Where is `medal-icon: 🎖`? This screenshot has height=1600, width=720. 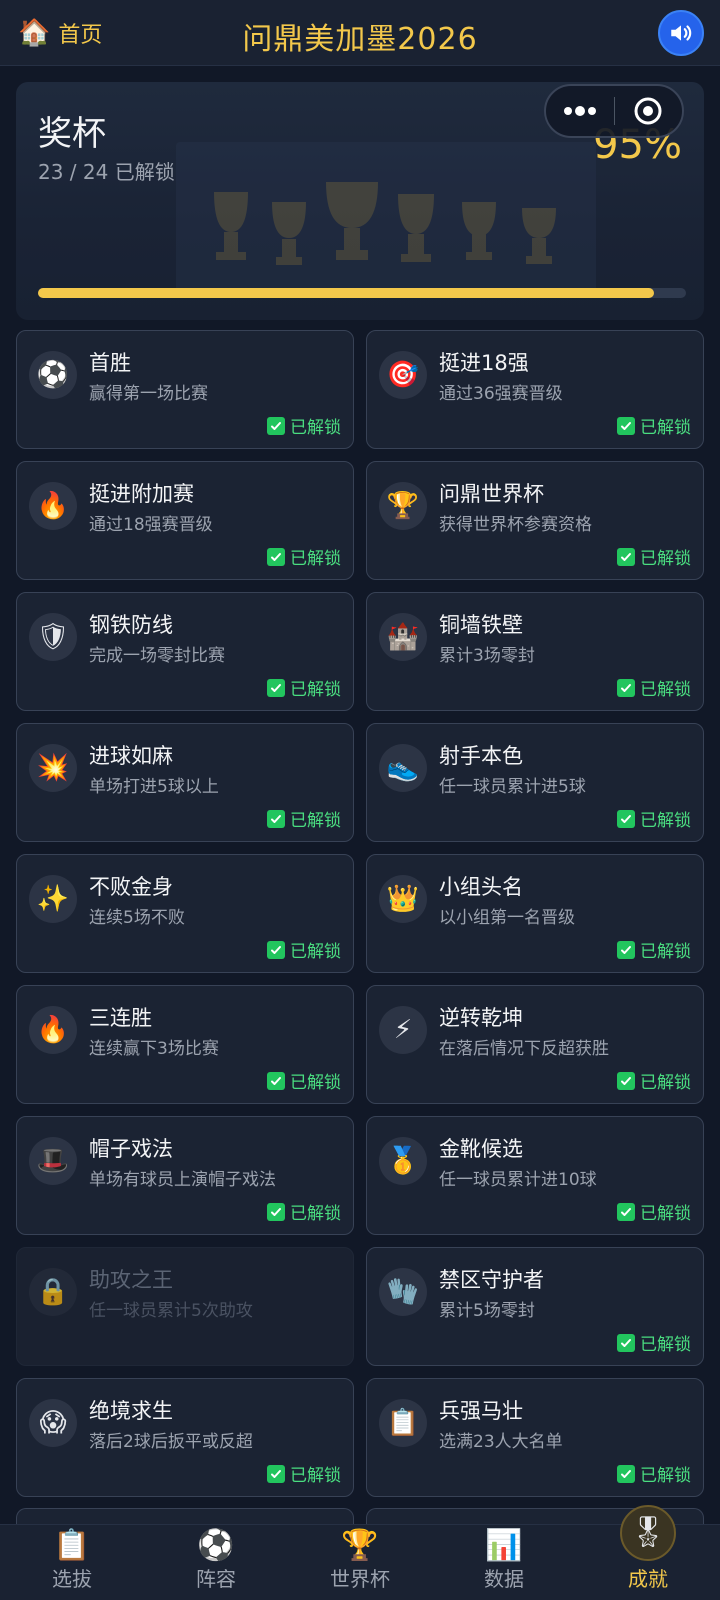
medal-icon: 🎖 is located at coordinates (648, 1533).